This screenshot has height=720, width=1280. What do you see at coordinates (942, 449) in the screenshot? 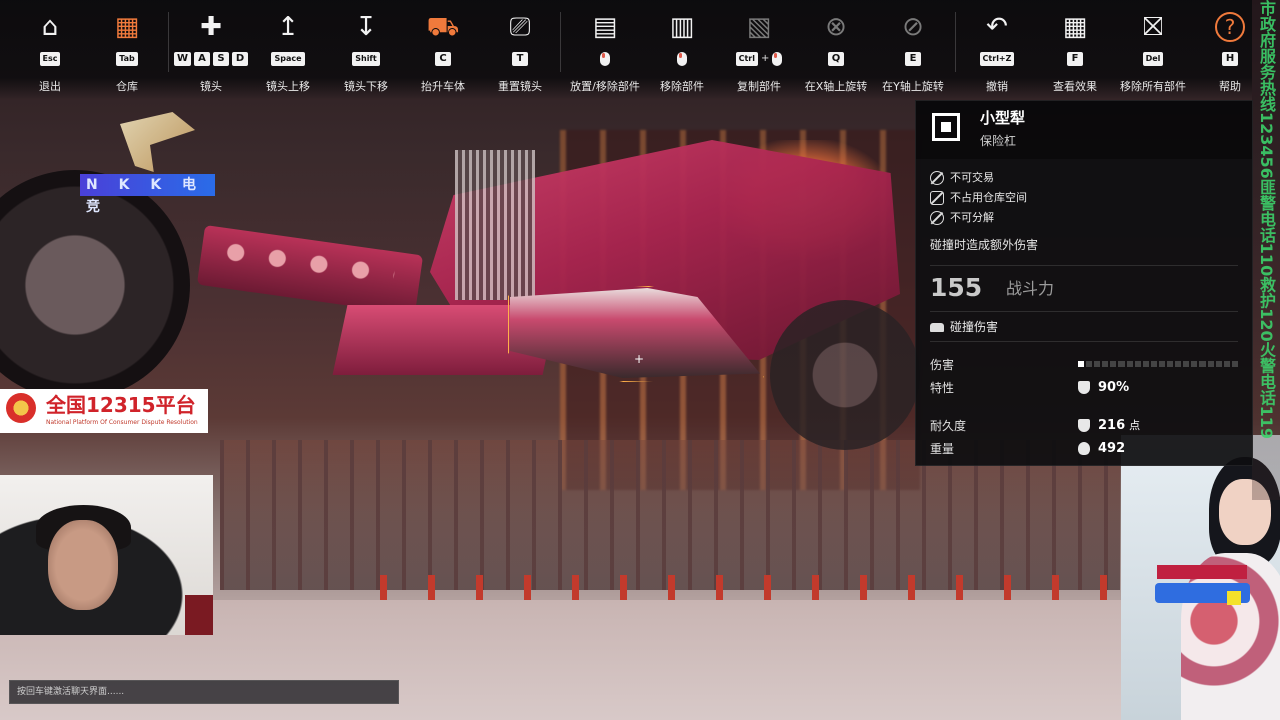
I see `weight-label: 重量` at bounding box center [942, 449].